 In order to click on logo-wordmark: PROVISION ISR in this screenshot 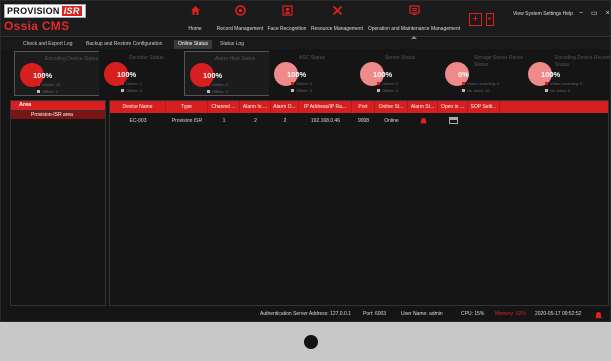, I will do `click(45, 11)`.